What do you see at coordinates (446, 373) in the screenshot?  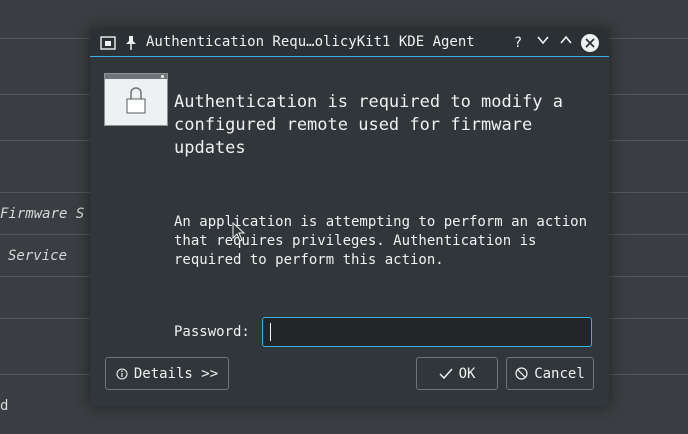 I see `check-icon` at bounding box center [446, 373].